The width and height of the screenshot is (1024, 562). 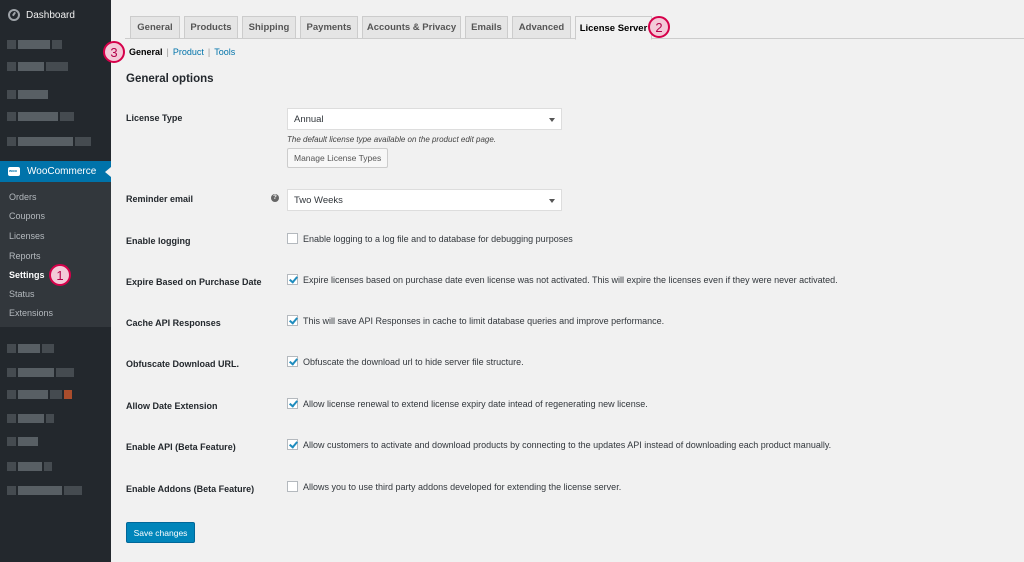 What do you see at coordinates (25, 256) in the screenshot?
I see `submenu-reports: Reports` at bounding box center [25, 256].